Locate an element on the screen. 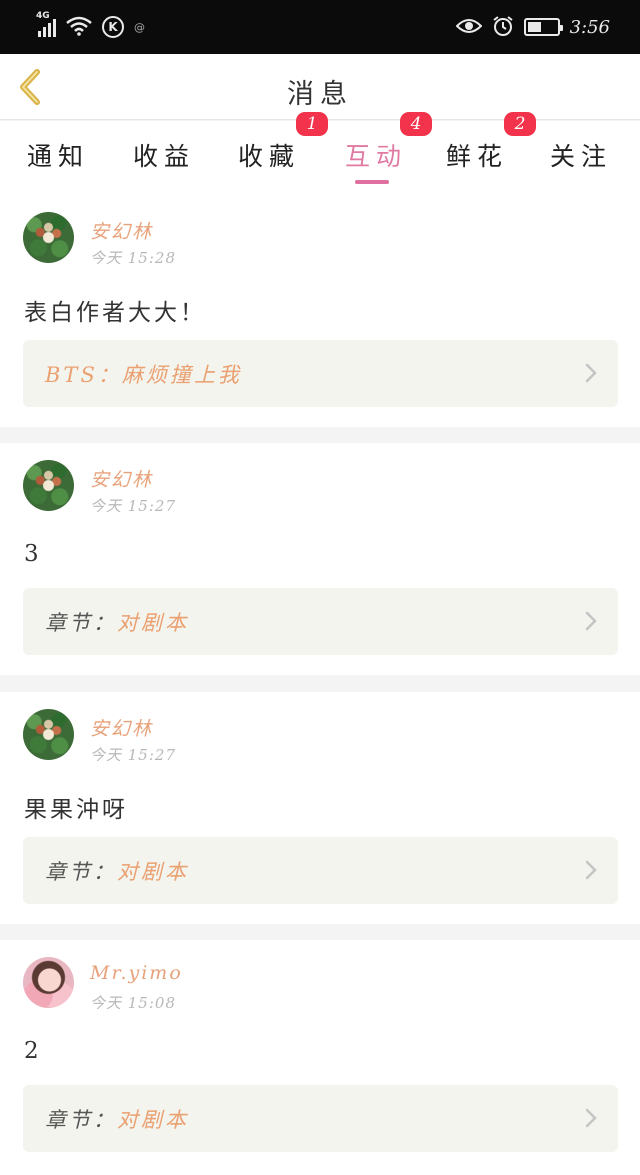 This screenshot has height=1175, width=640. link-title: BTS：麻烦撞上我 is located at coordinates (143, 374).